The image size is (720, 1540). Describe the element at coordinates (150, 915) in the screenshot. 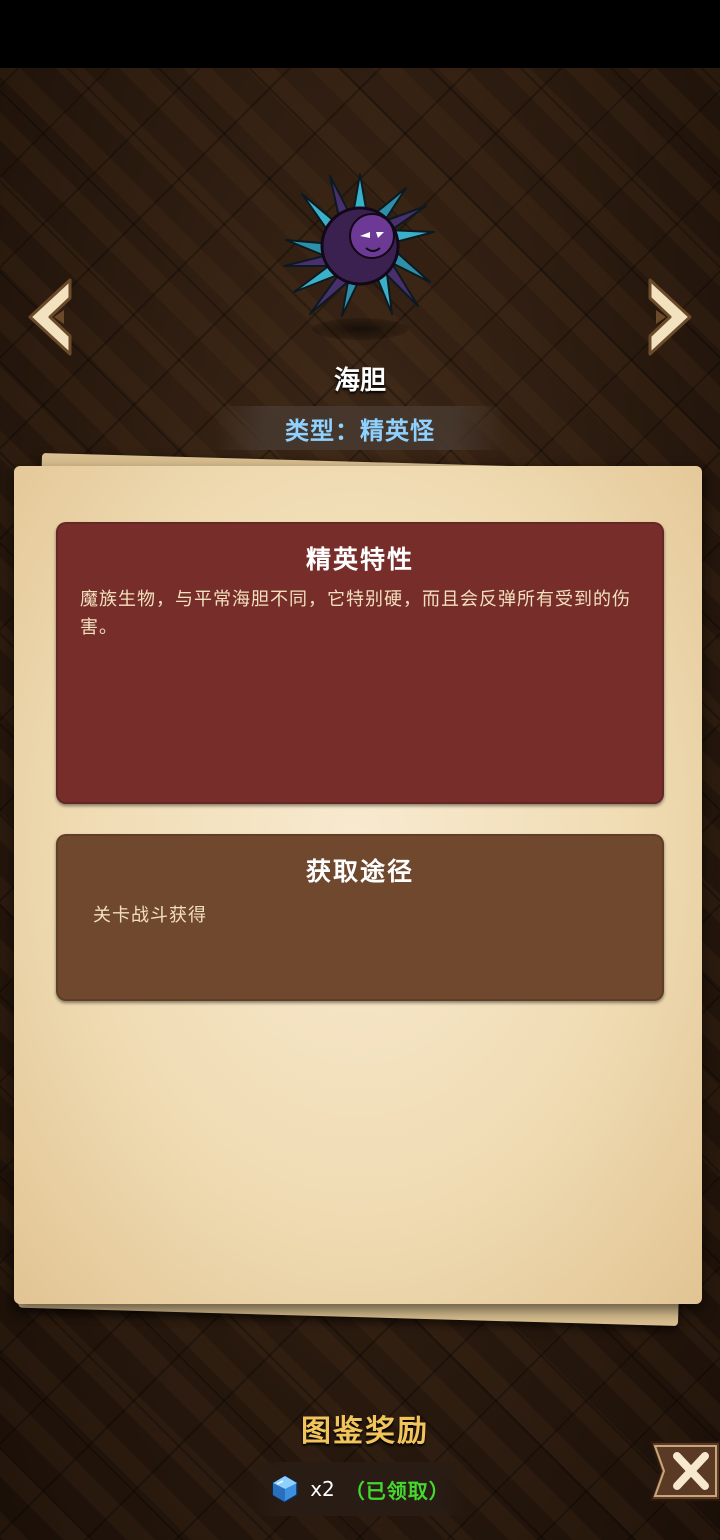

I see `acquisition-description: 关卡战斗获得` at that location.